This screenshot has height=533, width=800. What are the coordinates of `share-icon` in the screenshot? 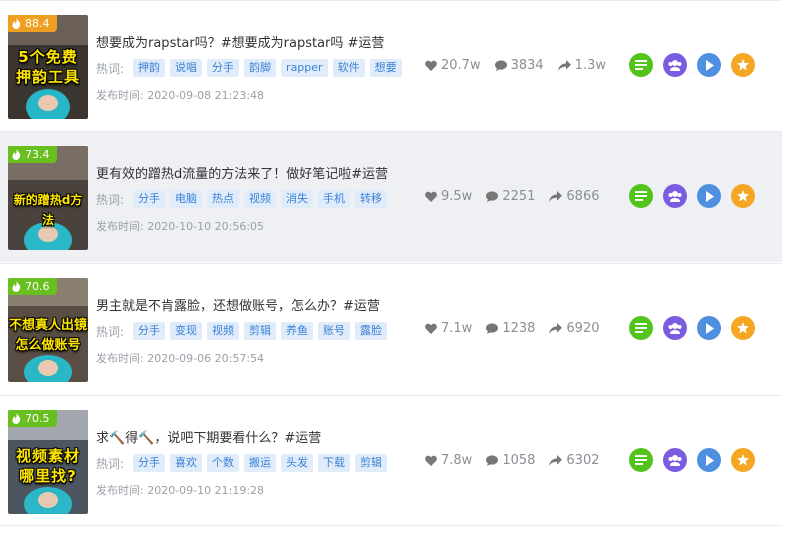 It's located at (556, 328).